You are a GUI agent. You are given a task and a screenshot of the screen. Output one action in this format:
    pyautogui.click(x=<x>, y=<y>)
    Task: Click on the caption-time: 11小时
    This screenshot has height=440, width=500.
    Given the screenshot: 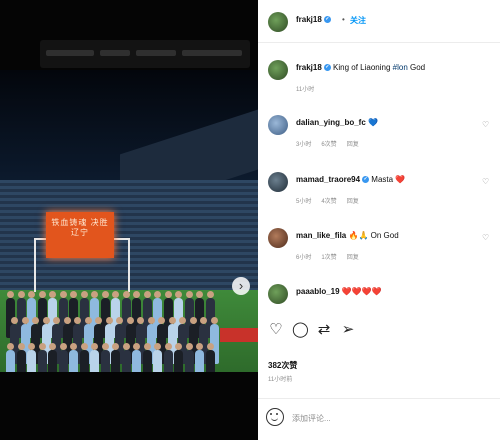 What is the action you would take?
    pyautogui.click(x=305, y=90)
    